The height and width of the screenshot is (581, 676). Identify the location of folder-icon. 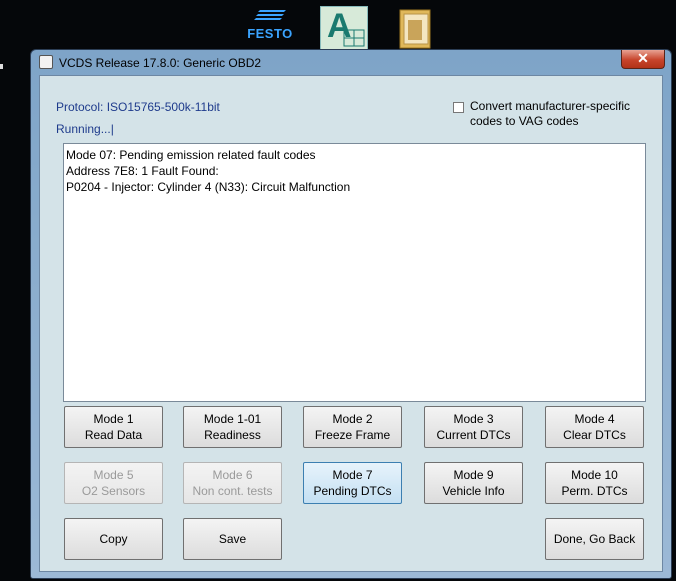
(415, 29).